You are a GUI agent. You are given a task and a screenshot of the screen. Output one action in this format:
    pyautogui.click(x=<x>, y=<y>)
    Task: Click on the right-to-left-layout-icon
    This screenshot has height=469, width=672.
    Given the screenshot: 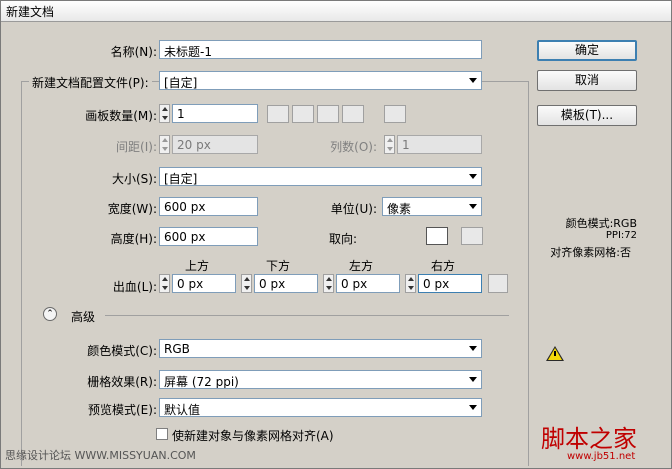 What is the action you would take?
    pyautogui.click(x=395, y=114)
    